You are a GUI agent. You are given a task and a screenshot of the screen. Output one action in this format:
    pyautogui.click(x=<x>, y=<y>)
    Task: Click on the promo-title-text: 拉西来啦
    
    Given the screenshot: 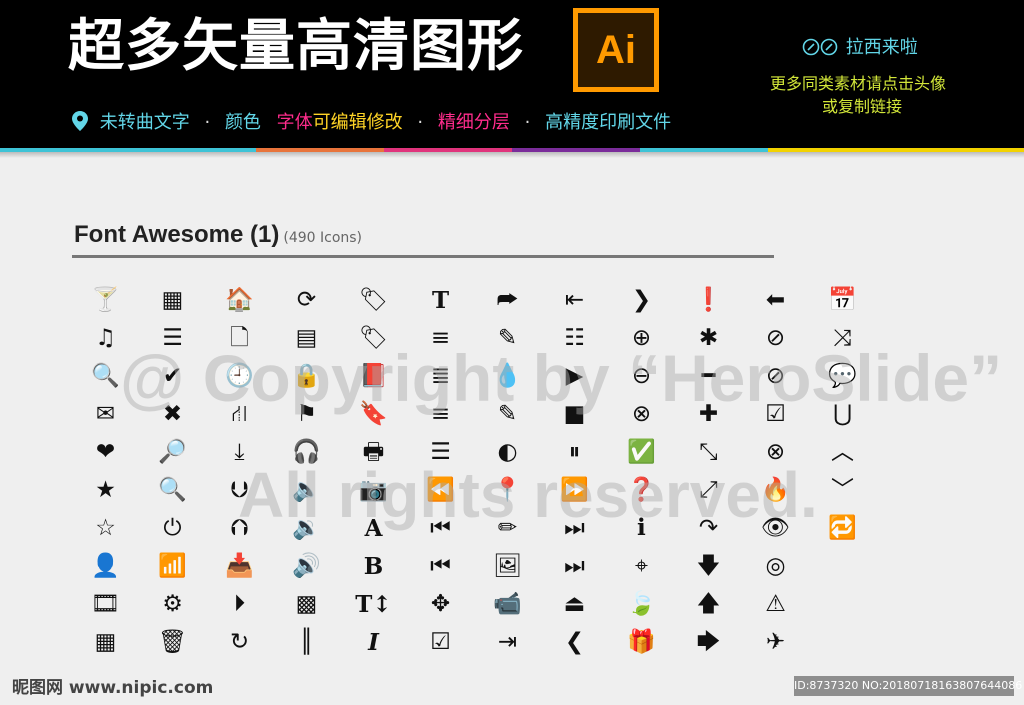 What is the action you would take?
    pyautogui.click(x=881, y=47)
    